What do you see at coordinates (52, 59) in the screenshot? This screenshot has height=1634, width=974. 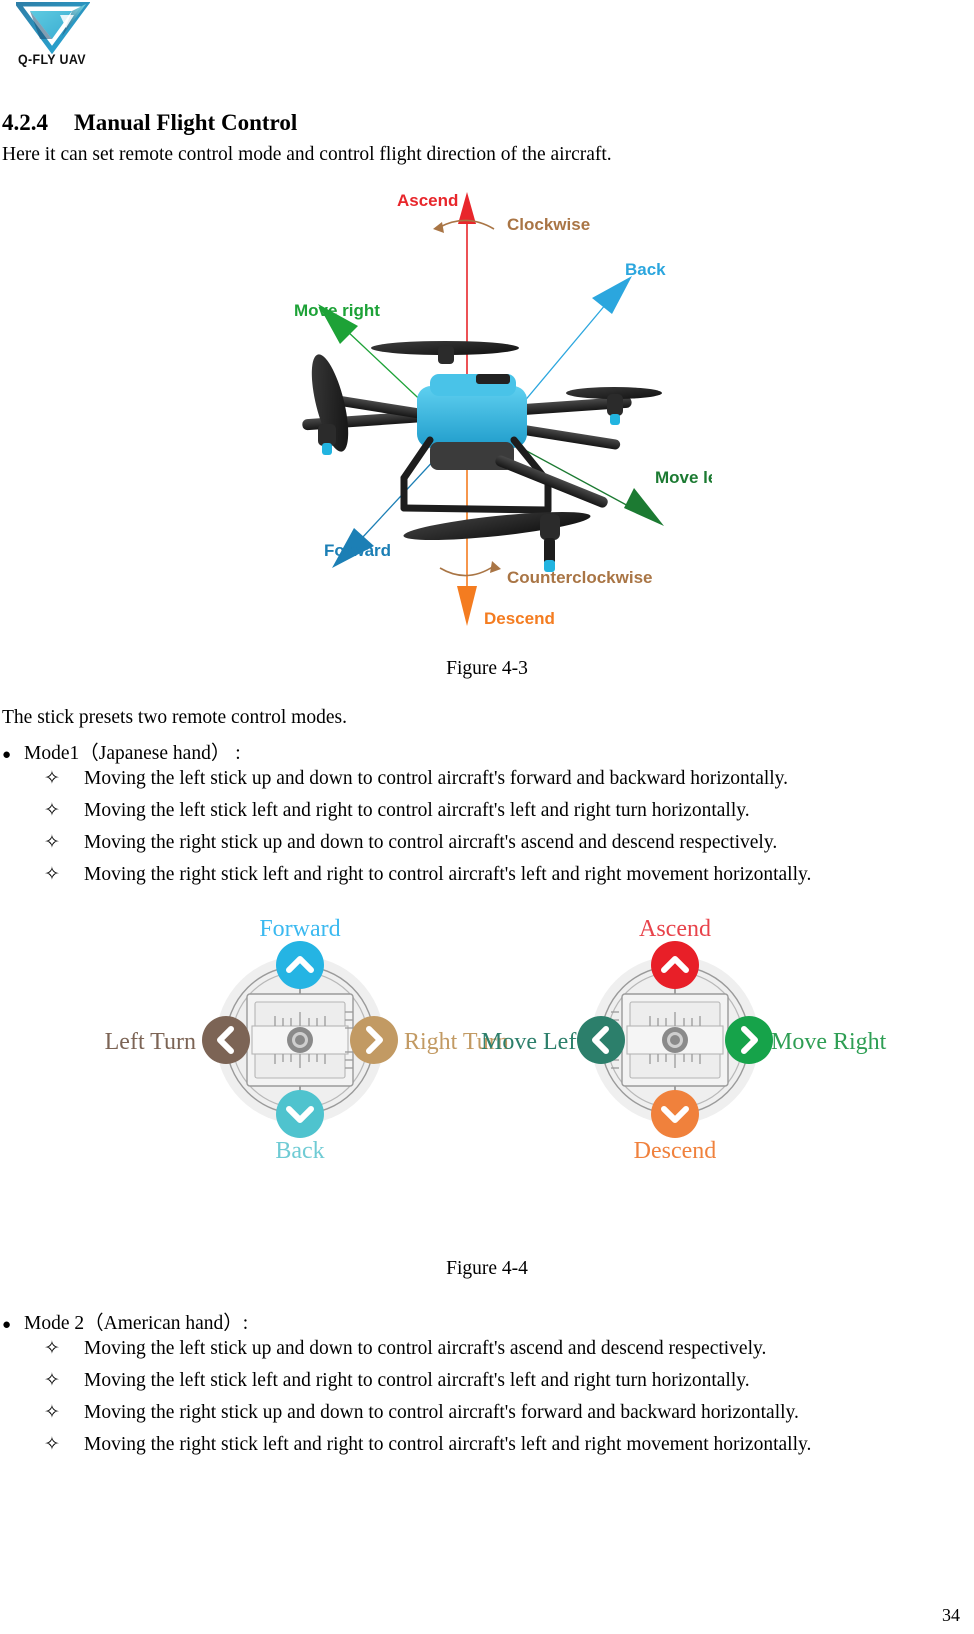 I see `brand-logo-text: Q-FLY UAV` at bounding box center [52, 59].